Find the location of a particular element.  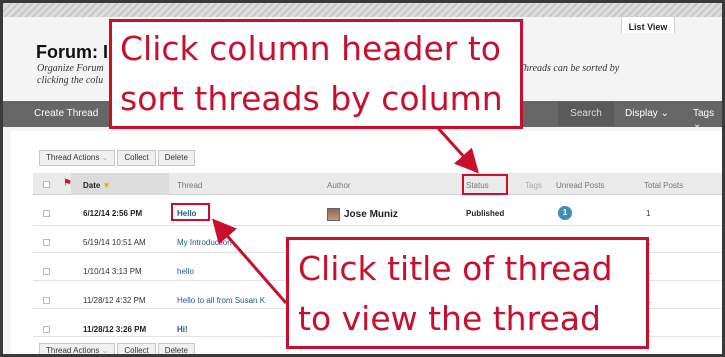

callout-bottom-line-1: Click title of thread is located at coordinates (455, 268).